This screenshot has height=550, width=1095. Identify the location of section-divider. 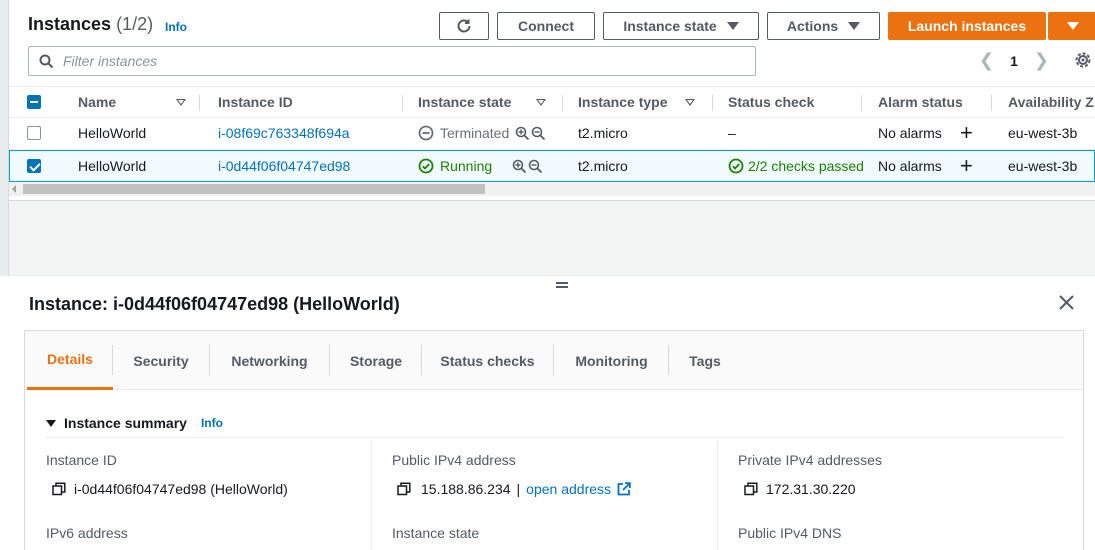
(555, 437).